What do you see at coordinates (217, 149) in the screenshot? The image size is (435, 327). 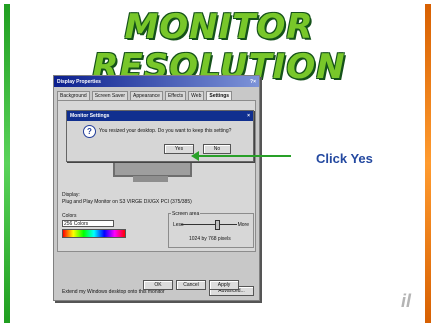 I see `no-button: No` at bounding box center [217, 149].